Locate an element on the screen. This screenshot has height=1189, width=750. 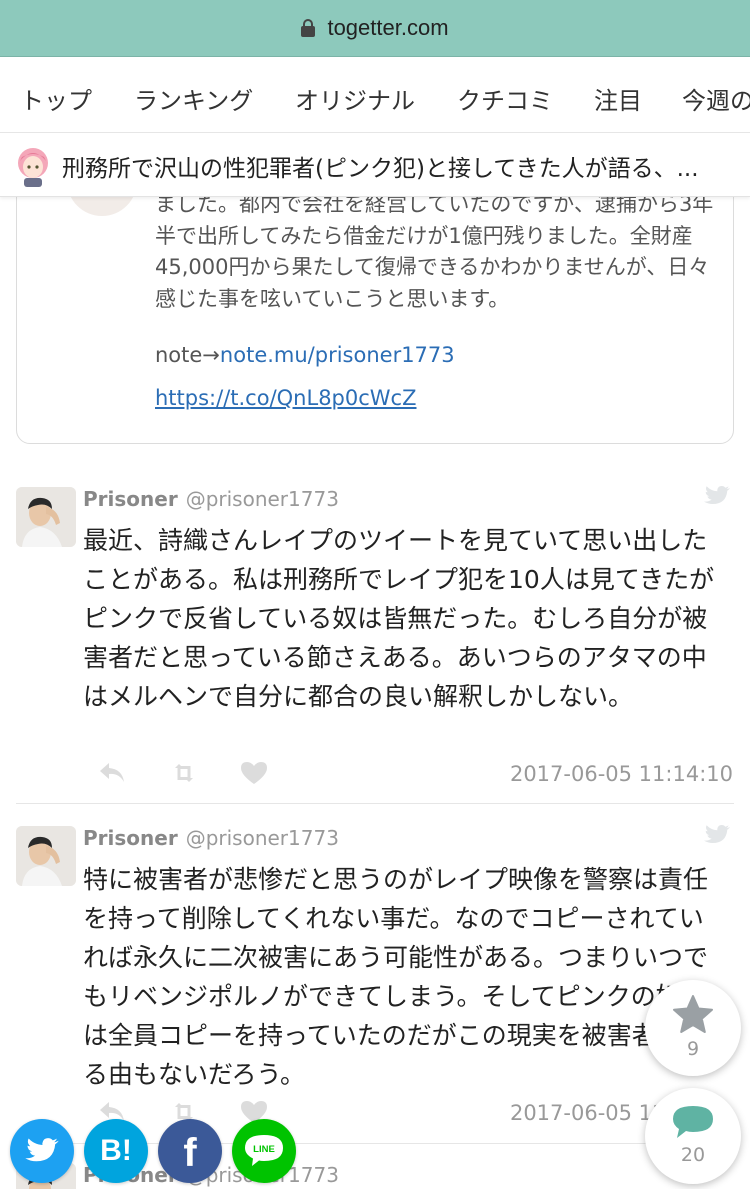
nav-item-this-week: 今週の is located at coordinates (716, 98).